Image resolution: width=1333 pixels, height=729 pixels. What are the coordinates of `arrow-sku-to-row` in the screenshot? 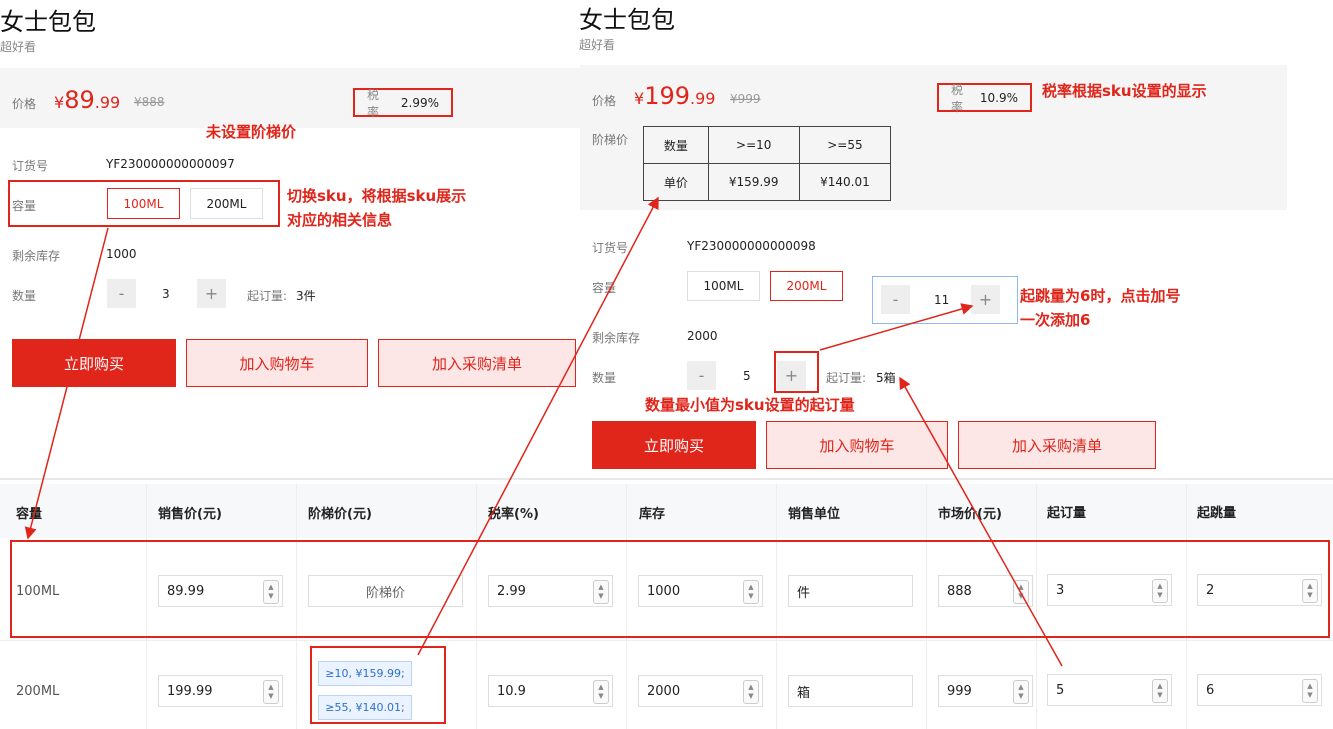 It's located at (66, 383).